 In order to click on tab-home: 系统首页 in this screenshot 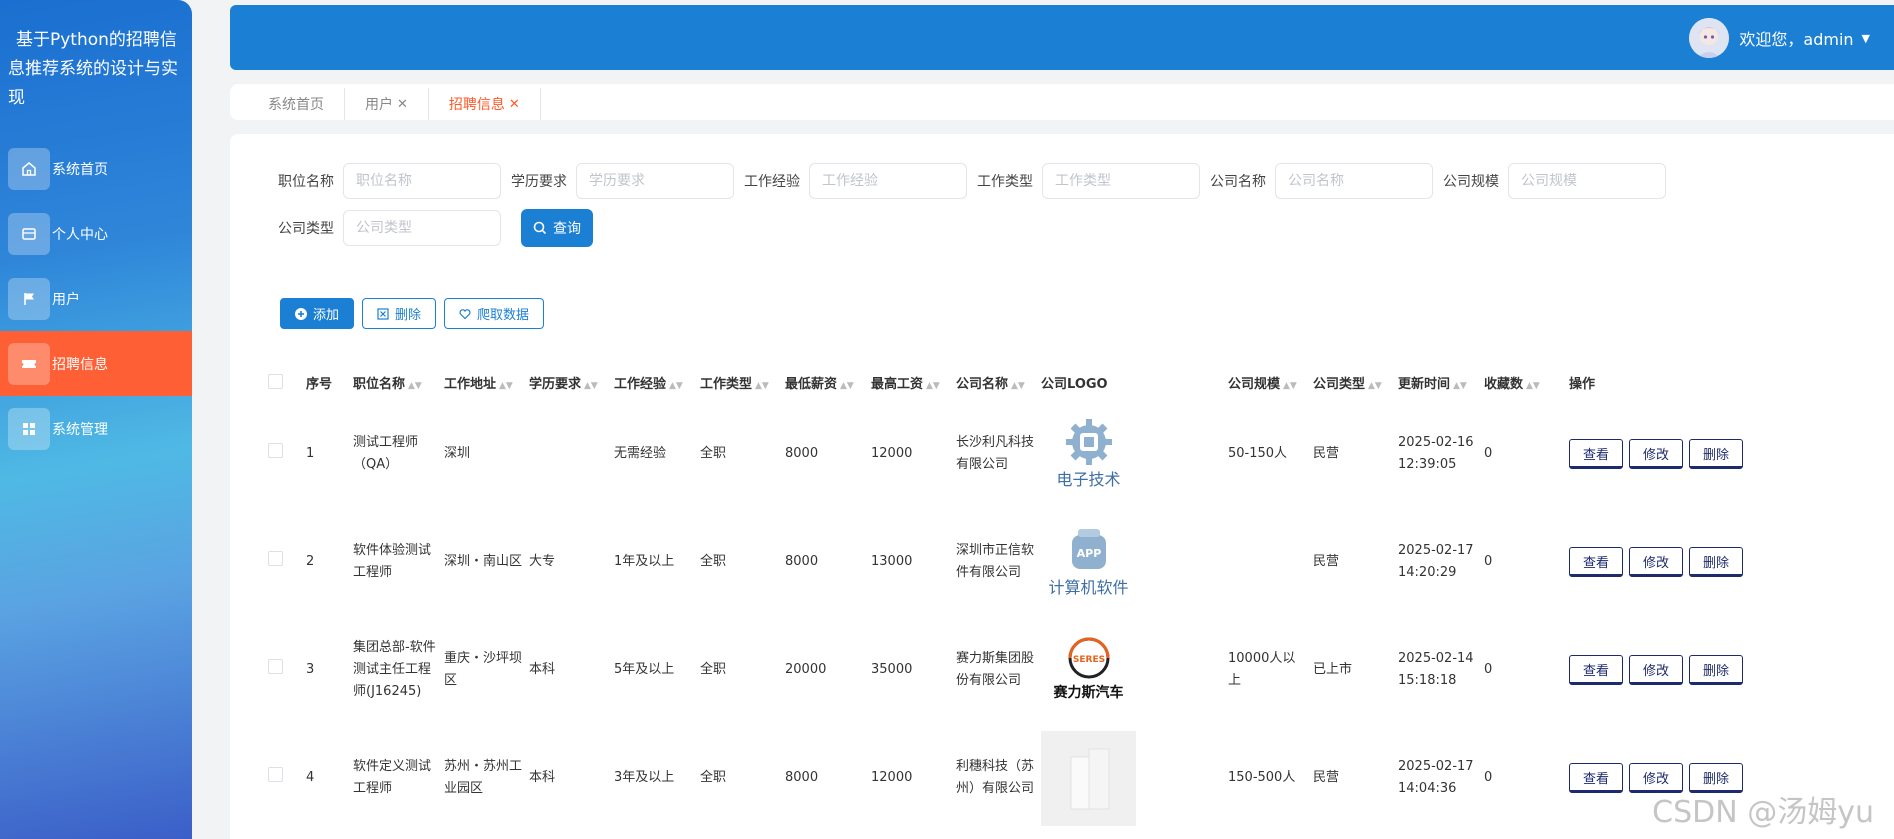, I will do `click(287, 104)`.